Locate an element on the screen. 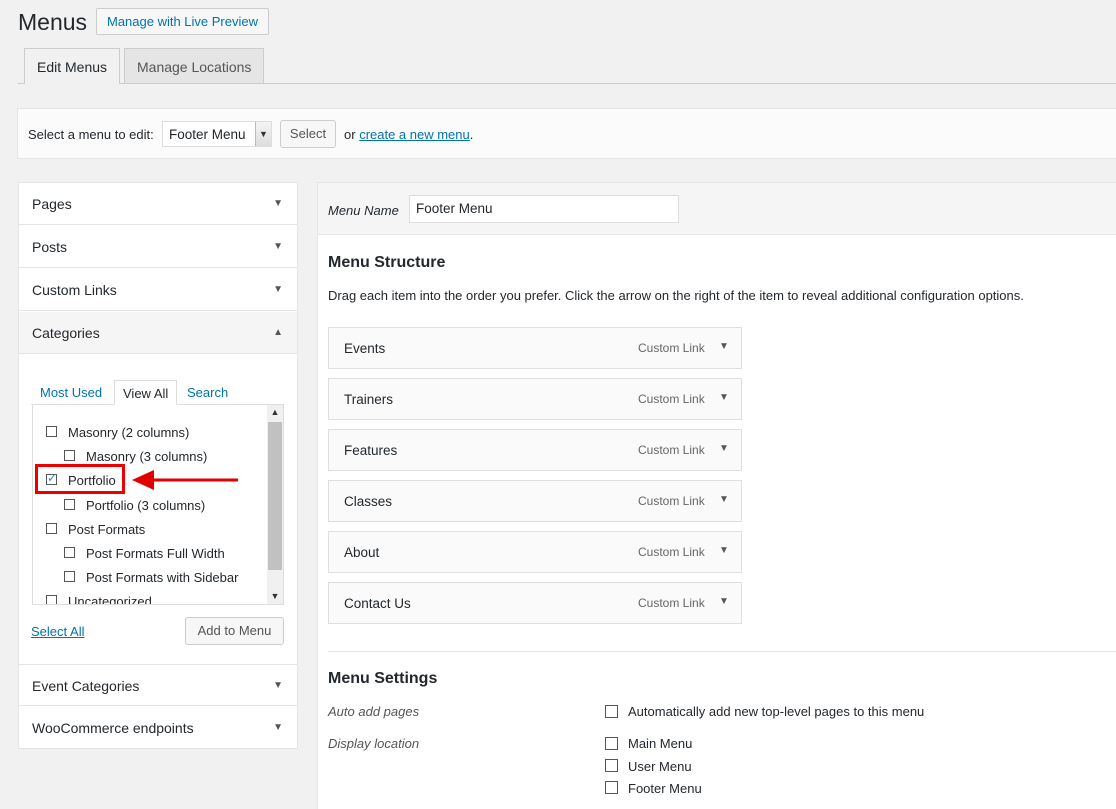 Image resolution: width=1116 pixels, height=809 pixels. accordion-custom-links: Custom Links ▼ is located at coordinates (158, 290).